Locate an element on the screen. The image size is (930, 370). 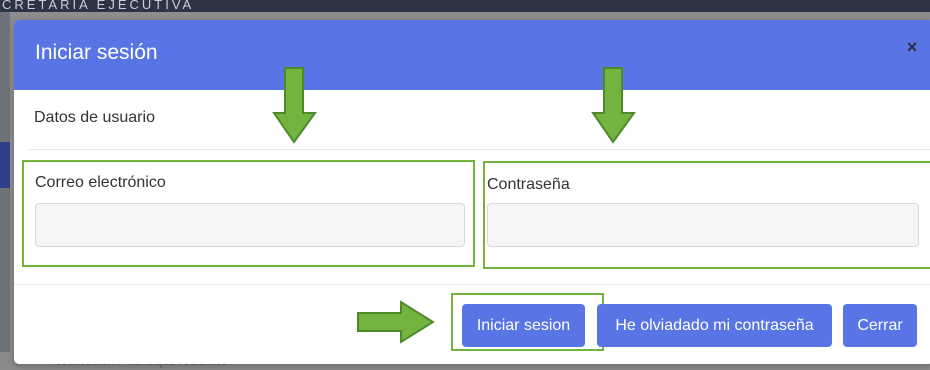
section-title: Datos de usuario is located at coordinates (94, 117).